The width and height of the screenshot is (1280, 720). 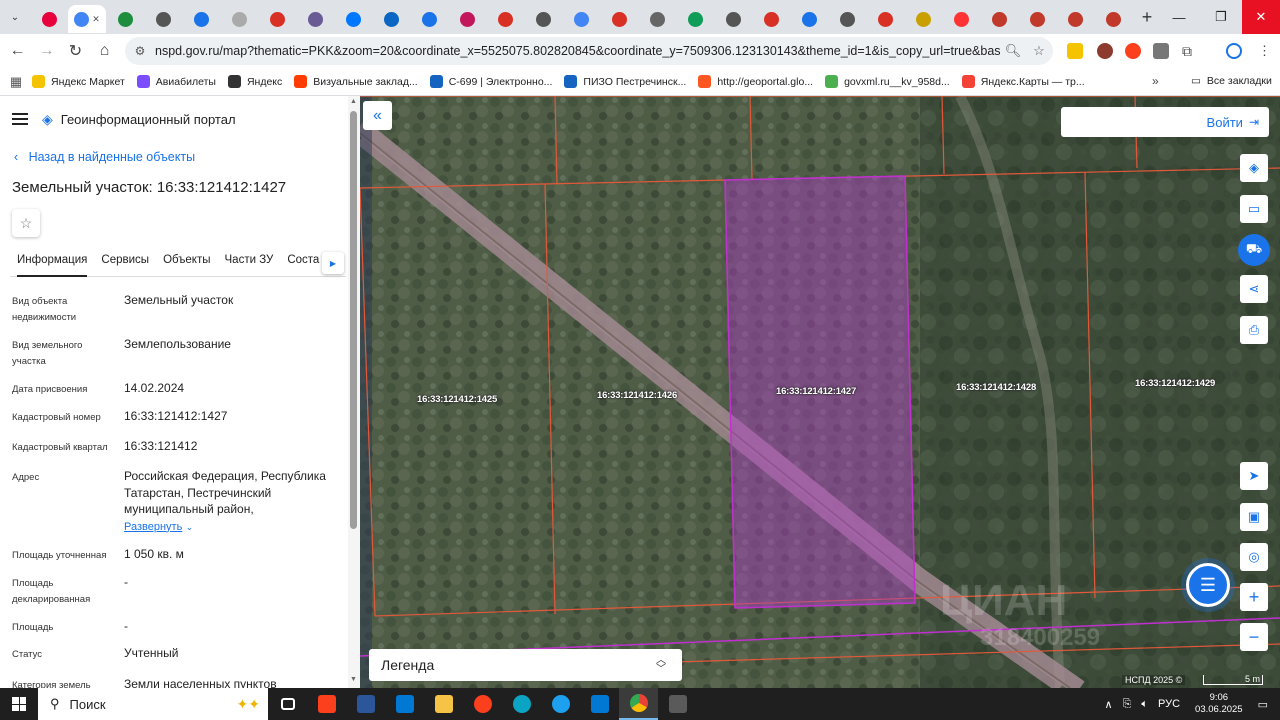 I want to click on profile-icon, so click(x=1234, y=51).